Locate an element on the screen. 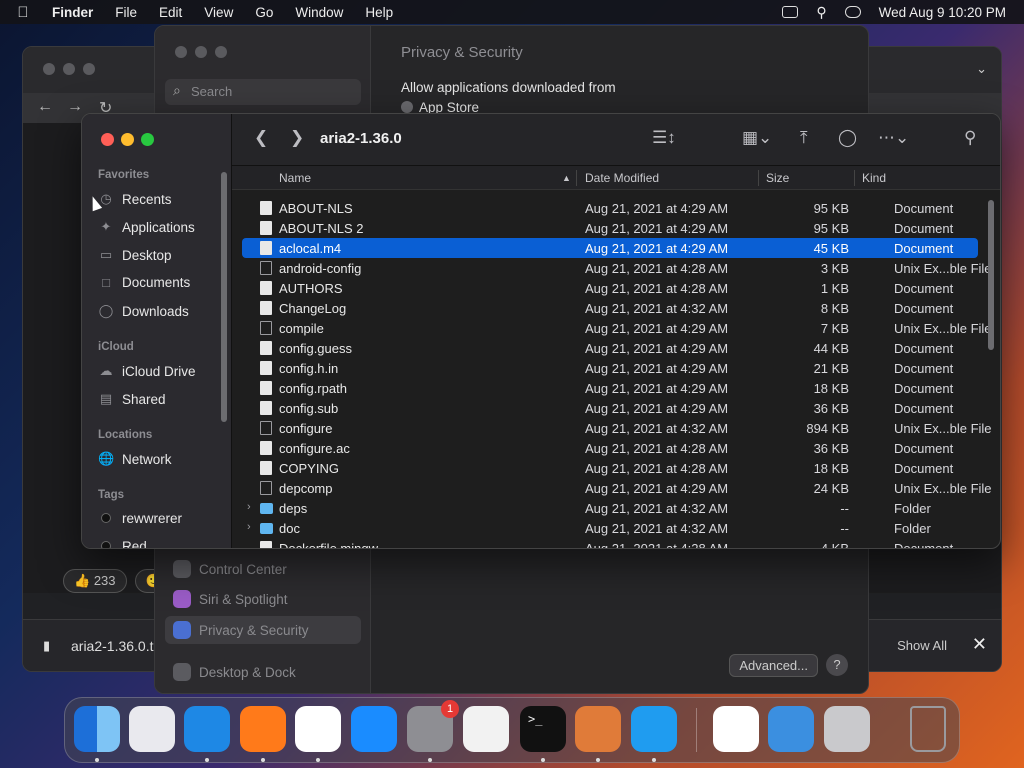 Image resolution: width=1024 pixels, height=768 pixels. settings-item-privacy-security: Privacy & Security is located at coordinates (263, 630).